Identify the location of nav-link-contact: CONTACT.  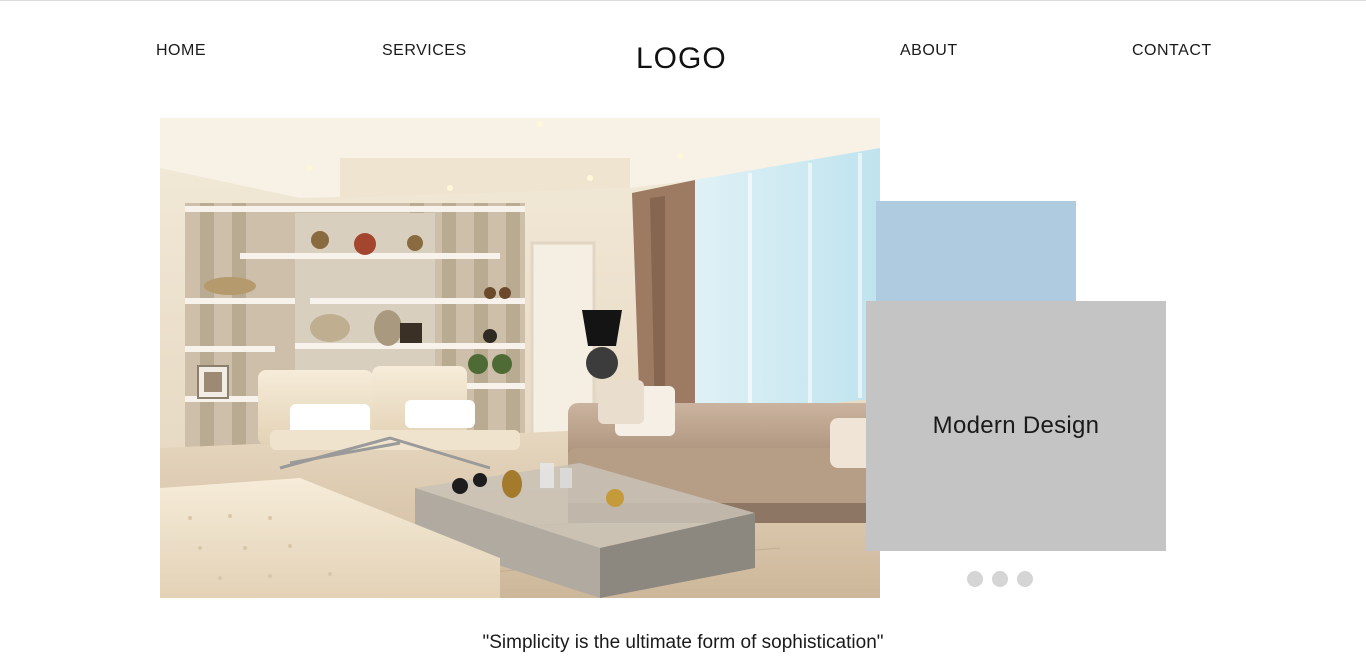
(1172, 51).